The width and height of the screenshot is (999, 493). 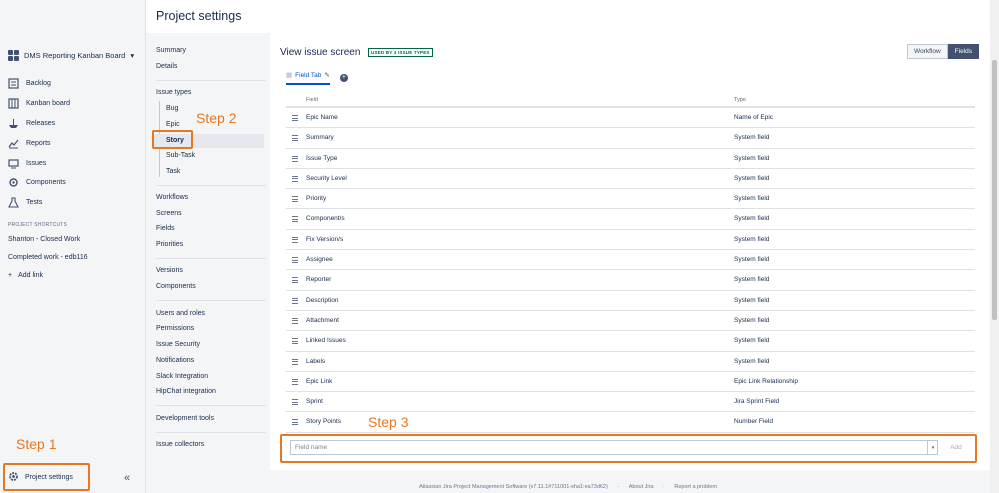 What do you see at coordinates (165, 228) in the screenshot?
I see `settings-nav-fields: Fields` at bounding box center [165, 228].